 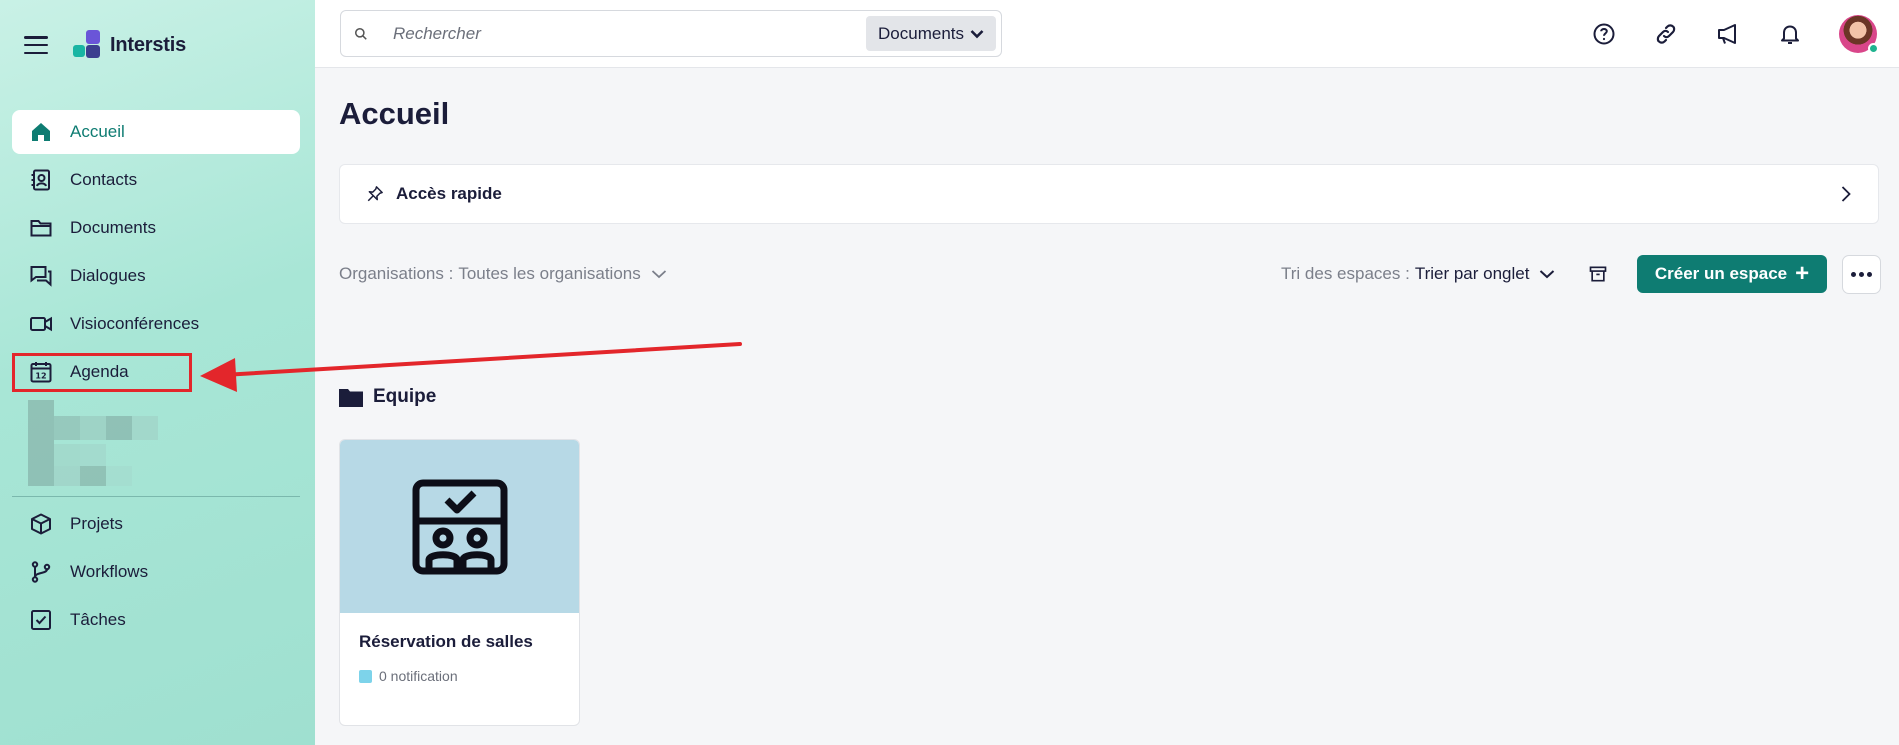 I want to click on sort-filter: Tri des espaces : Trier par onglet, so click(x=1418, y=274).